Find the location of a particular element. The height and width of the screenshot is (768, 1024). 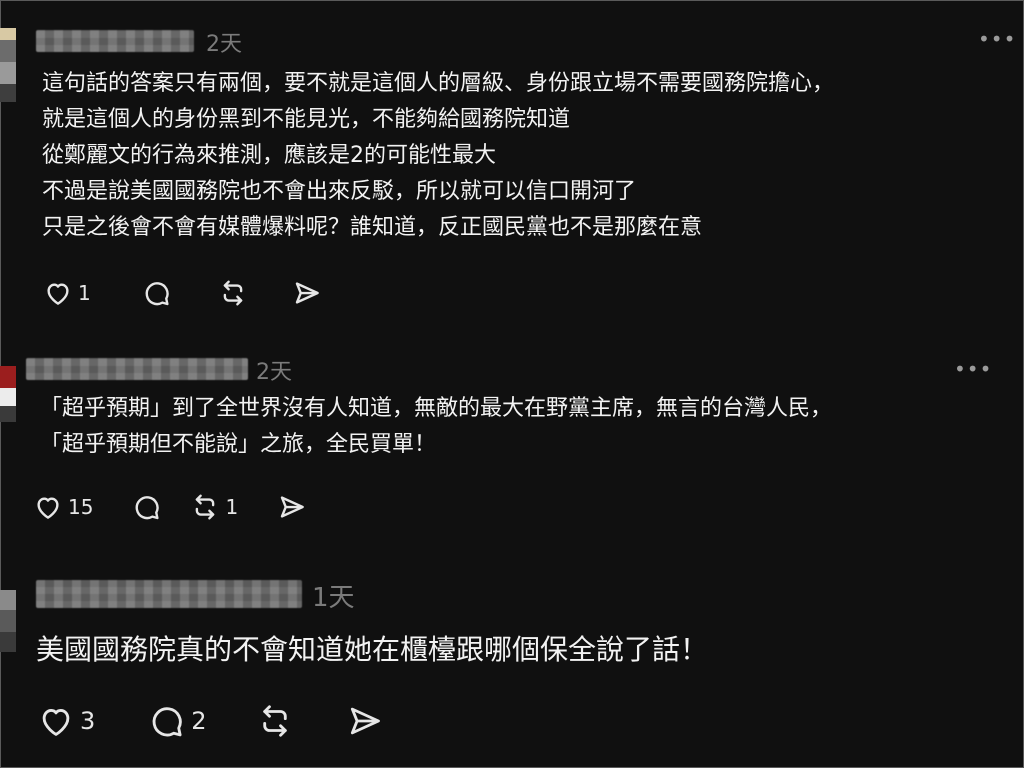

post-line: 不過是說美國國務院也不會出來反駁，所以就可以信口開河了 is located at coordinates (339, 191).